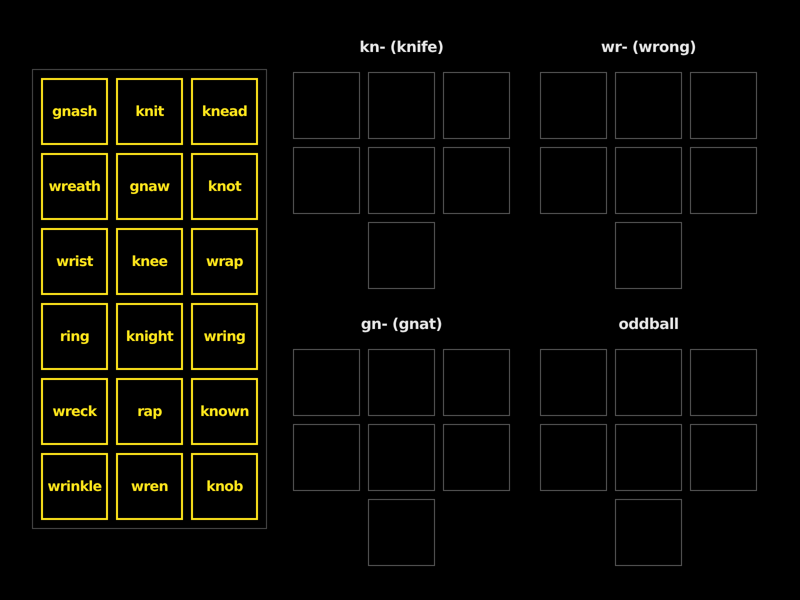  Describe the element at coordinates (224, 186) in the screenshot. I see `word-card: knot` at that location.